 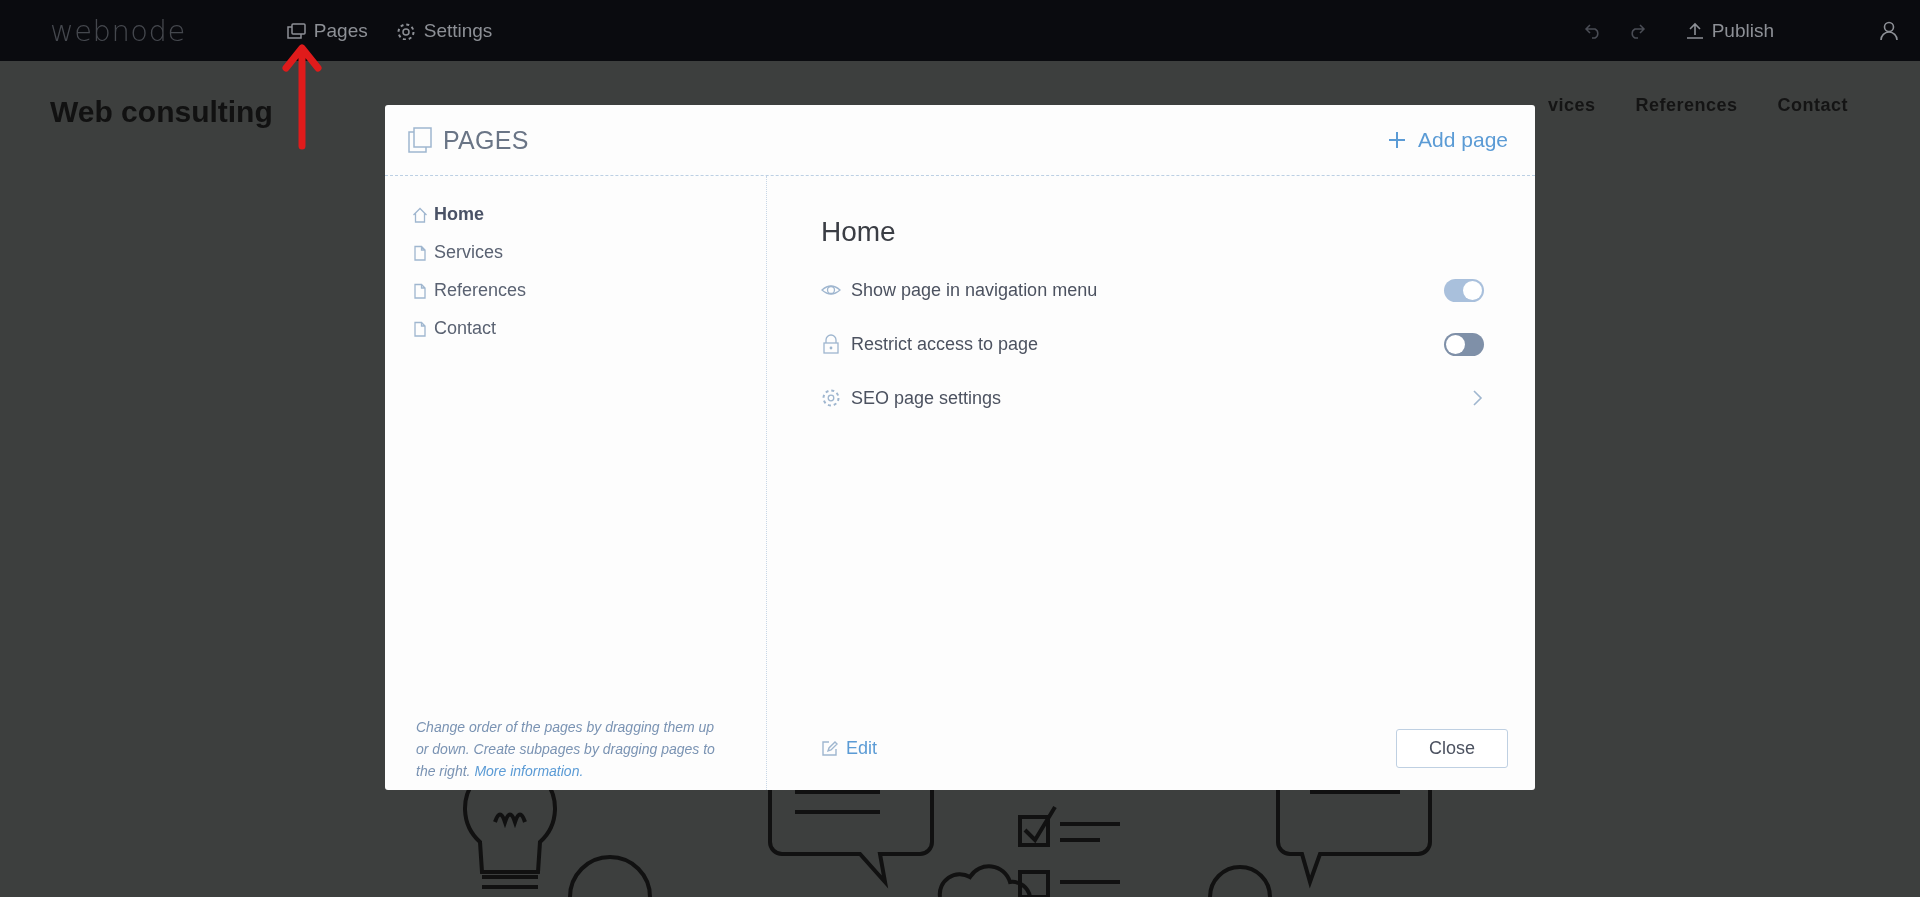 What do you see at coordinates (589, 252) in the screenshot?
I see `page-list-item: Services` at bounding box center [589, 252].